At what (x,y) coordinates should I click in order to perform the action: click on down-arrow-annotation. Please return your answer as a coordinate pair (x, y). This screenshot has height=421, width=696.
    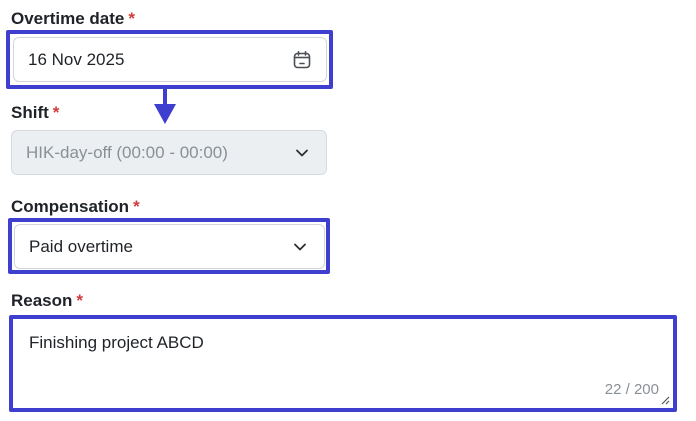
    Looking at the image, I should click on (165, 105).